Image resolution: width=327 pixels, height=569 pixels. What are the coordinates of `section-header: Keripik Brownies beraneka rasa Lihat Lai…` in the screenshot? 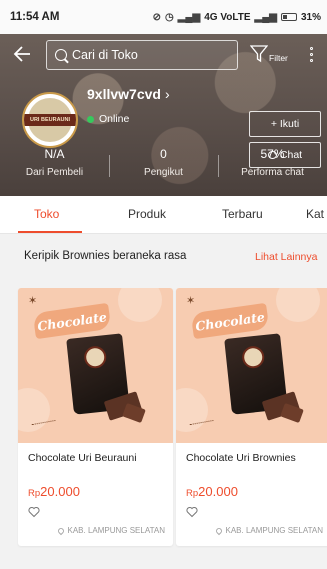 It's located at (163, 257).